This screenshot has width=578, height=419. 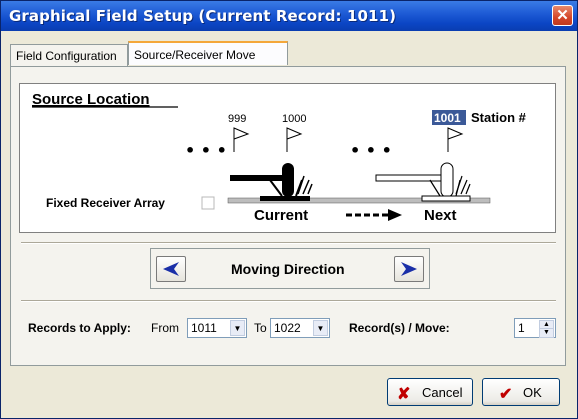 I want to click on to-label: To, so click(x=260, y=328).